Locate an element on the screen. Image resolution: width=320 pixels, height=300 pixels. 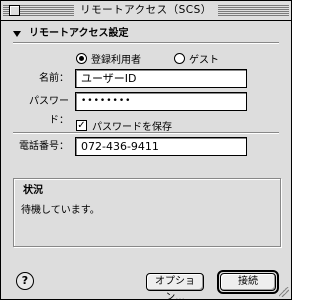
resize-grip-icon is located at coordinates (284, 292).